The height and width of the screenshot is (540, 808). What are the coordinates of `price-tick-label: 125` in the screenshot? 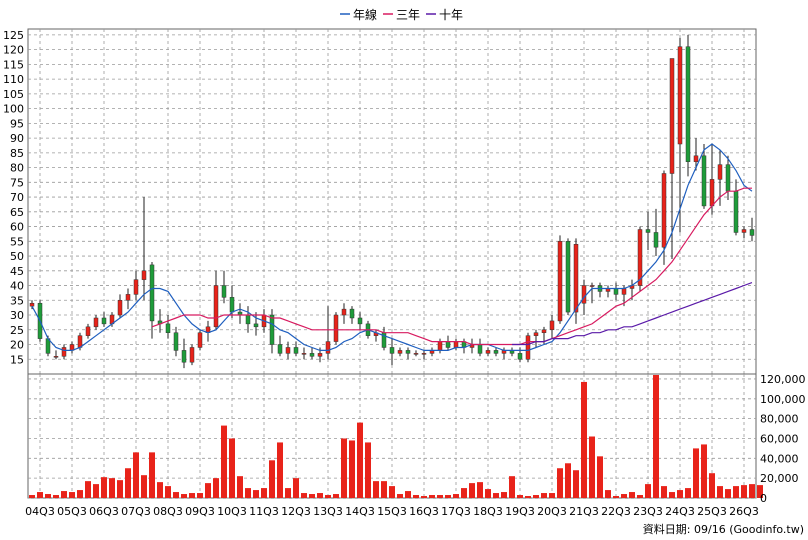 It's located at (13, 35).